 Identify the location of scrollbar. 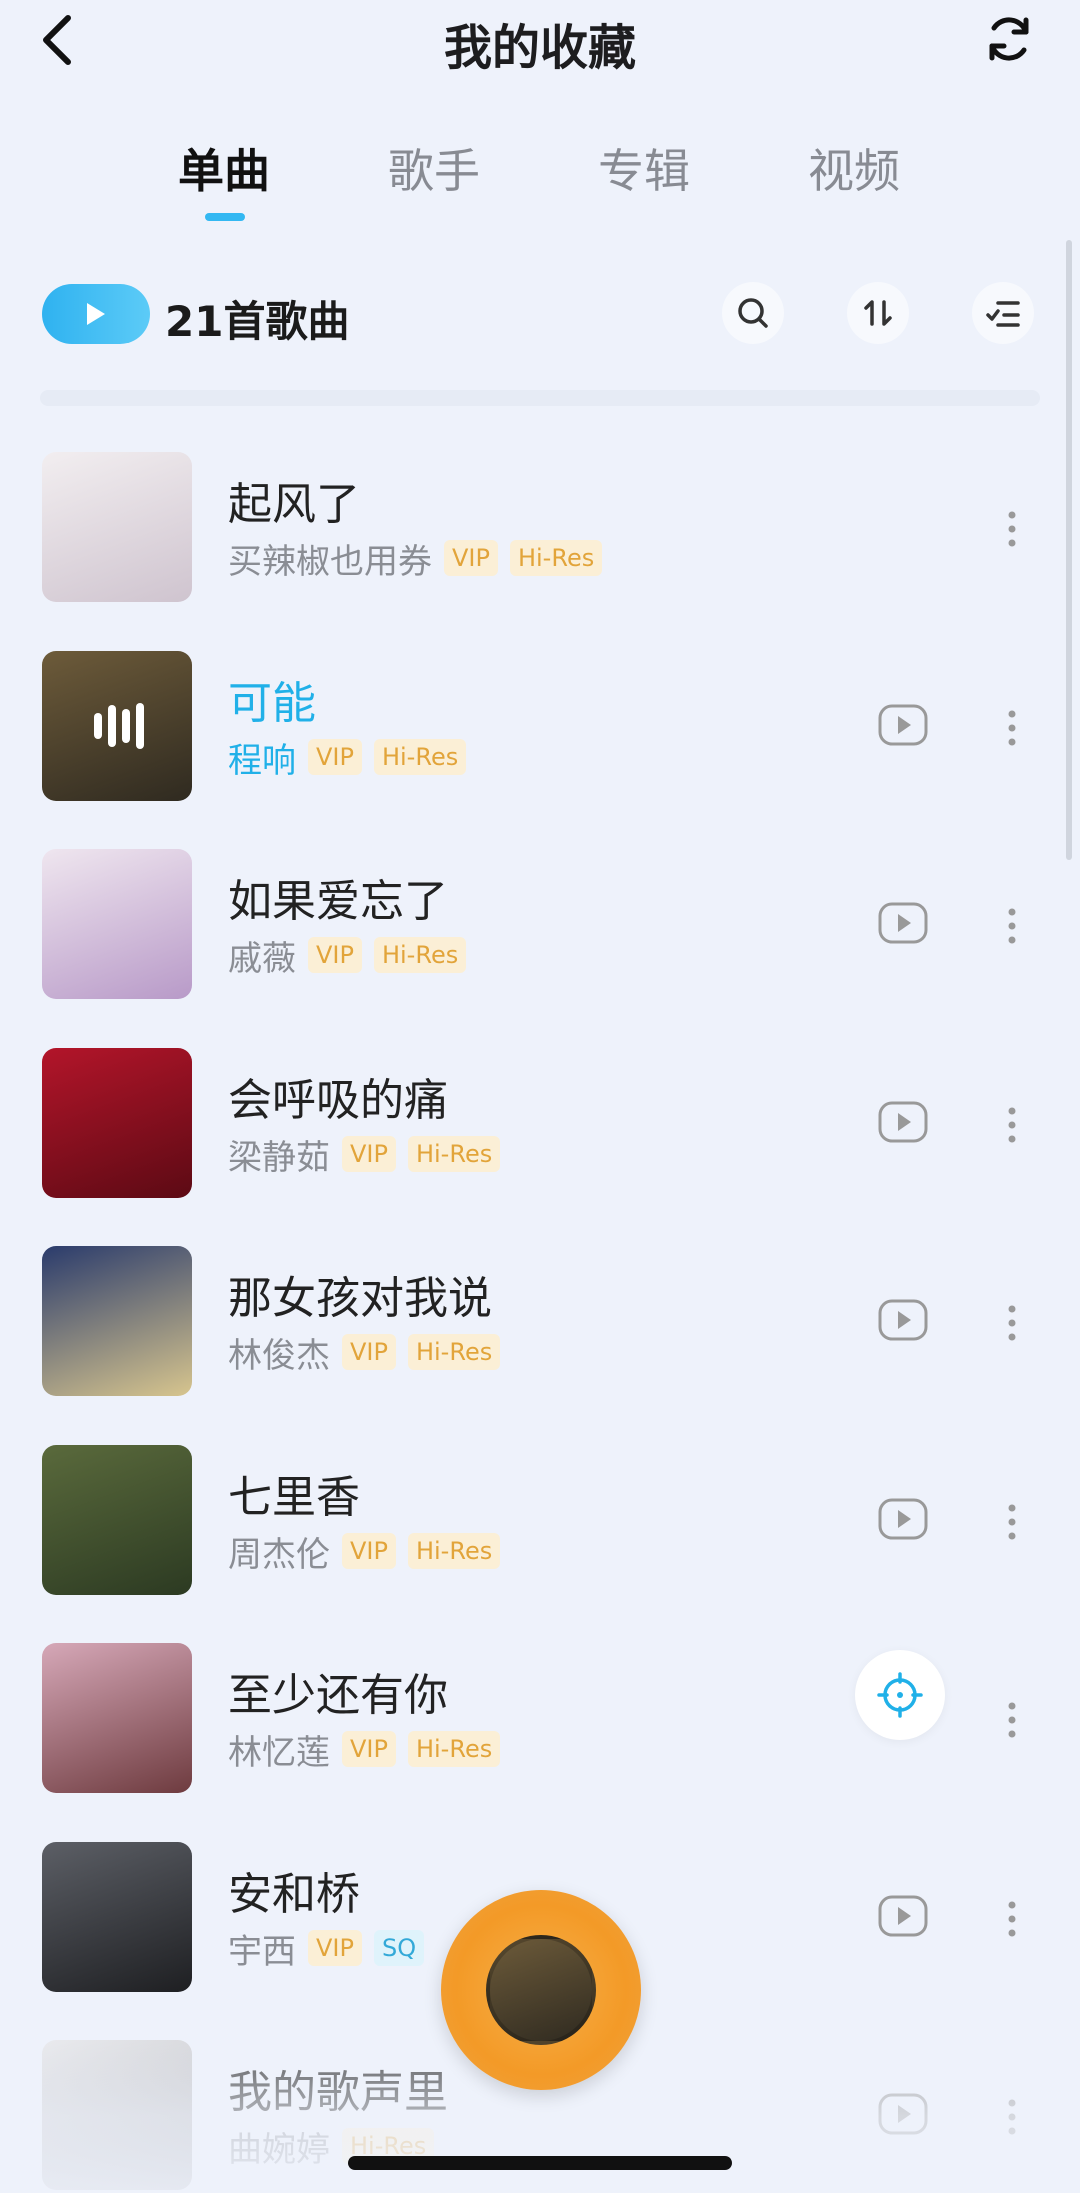
(1069, 550).